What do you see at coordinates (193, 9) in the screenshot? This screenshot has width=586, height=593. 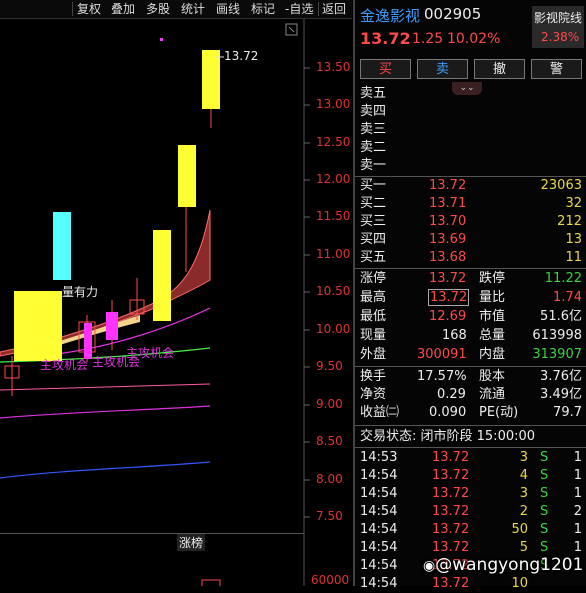 I see `toolbar-stats-button: 统计` at bounding box center [193, 9].